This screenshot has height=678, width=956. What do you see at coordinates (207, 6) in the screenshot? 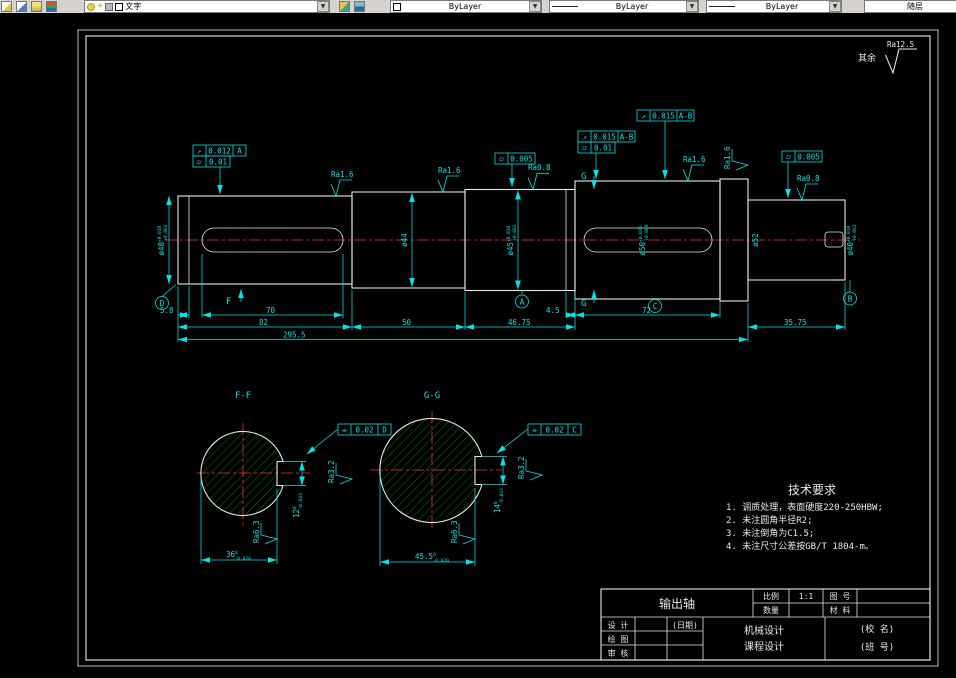
I see `layer-select: ☀ 文字 ▼` at bounding box center [207, 6].